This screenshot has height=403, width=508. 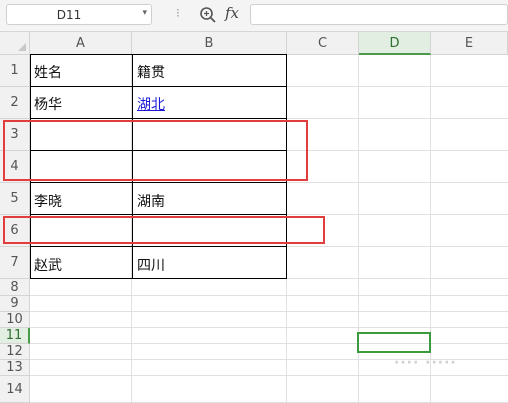 I want to click on row-header-10: 10, so click(x=15, y=320).